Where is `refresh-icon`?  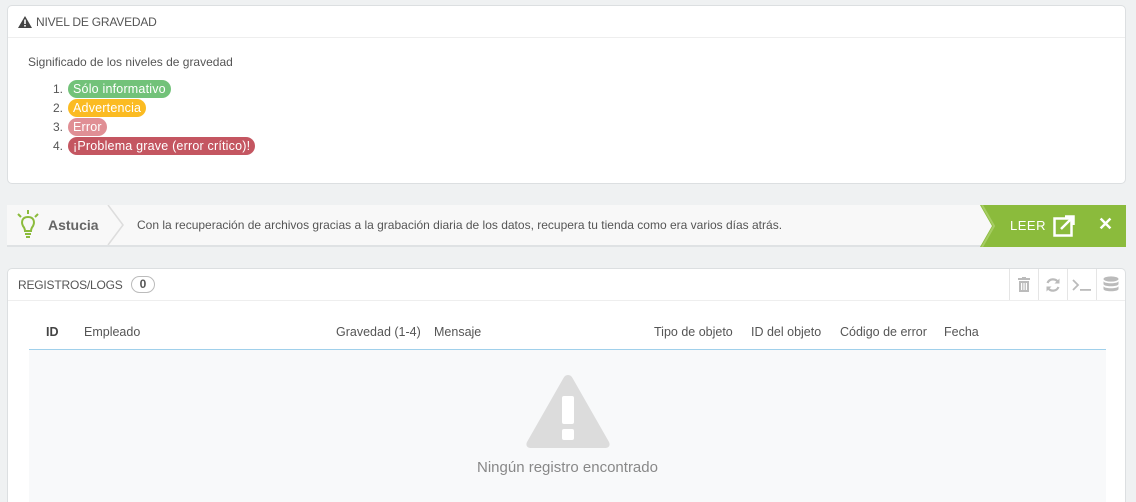 refresh-icon is located at coordinates (1053, 284).